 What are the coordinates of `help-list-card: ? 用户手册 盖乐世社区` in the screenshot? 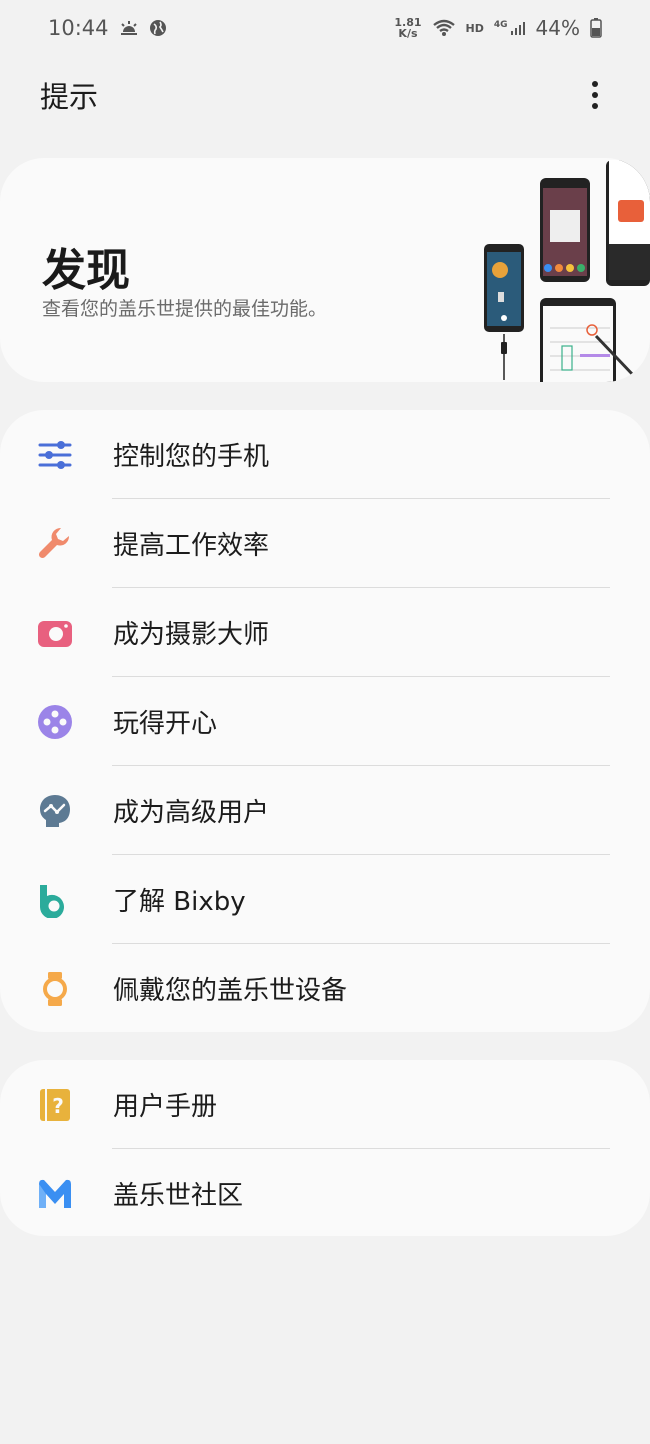 It's located at (325, 1148).